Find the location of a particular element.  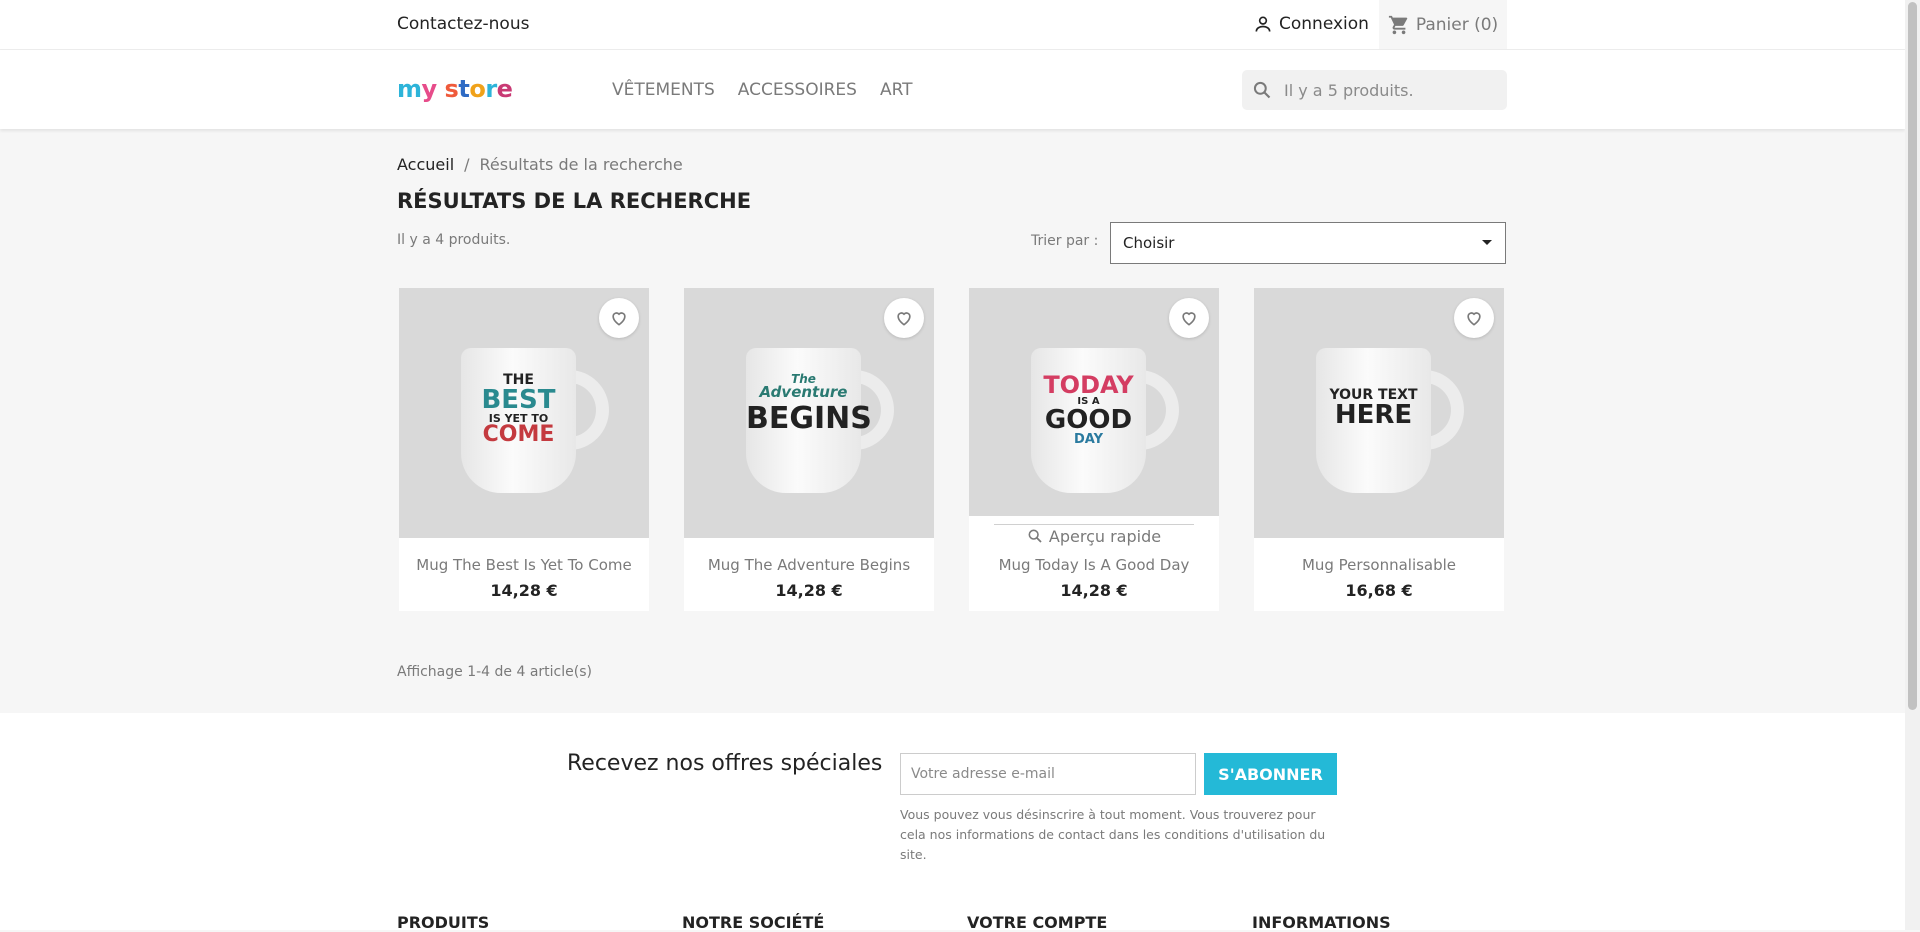

cart-label: Panier (0) is located at coordinates (1457, 24).